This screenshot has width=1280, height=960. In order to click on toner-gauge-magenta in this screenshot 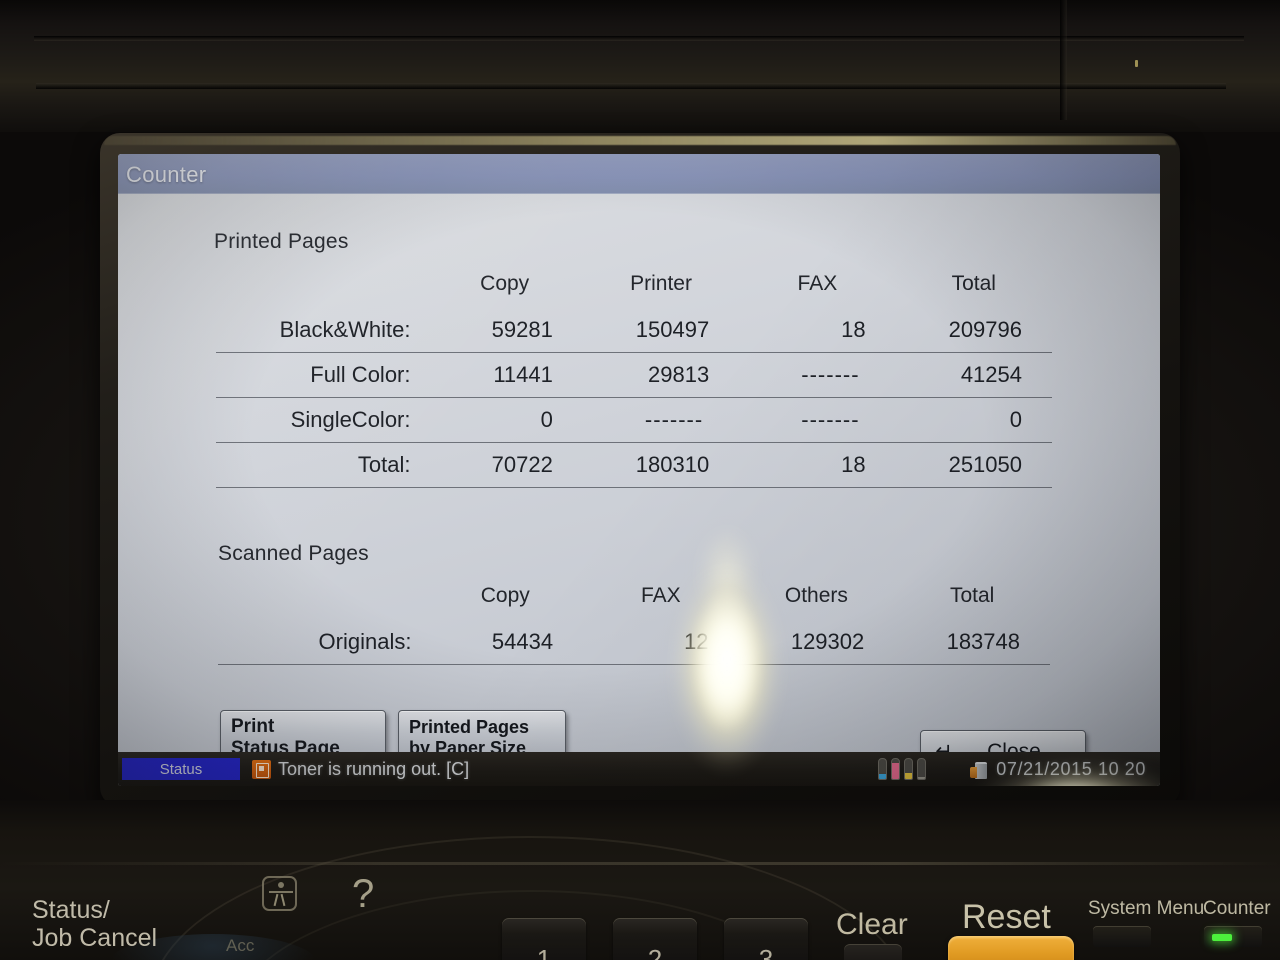, I will do `click(896, 769)`.